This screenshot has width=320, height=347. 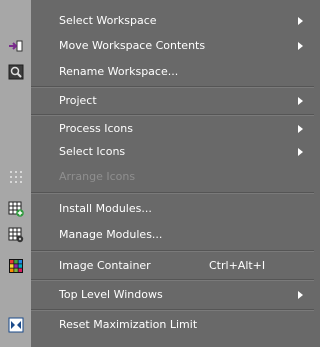 What do you see at coordinates (78, 100) in the screenshot?
I see `menu-item-label: Project` at bounding box center [78, 100].